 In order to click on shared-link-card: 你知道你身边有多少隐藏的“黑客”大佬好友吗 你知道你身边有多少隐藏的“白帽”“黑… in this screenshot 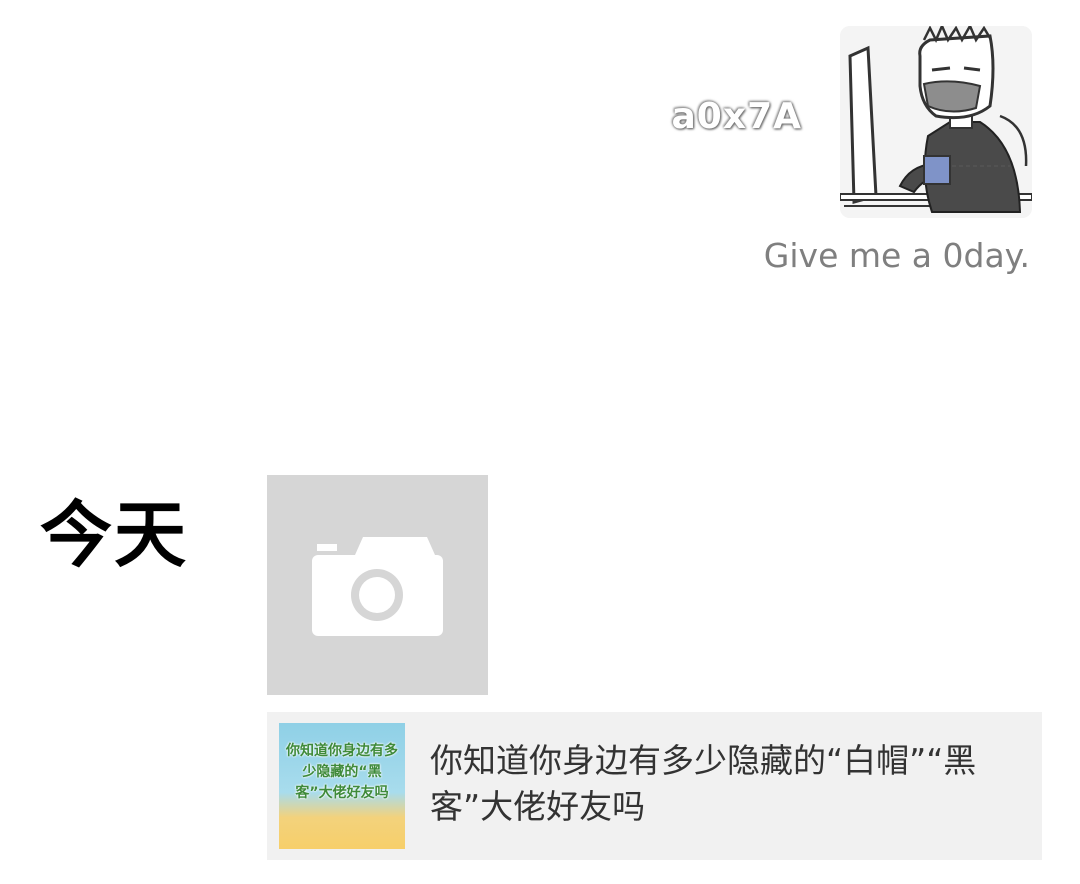, I will do `click(654, 786)`.